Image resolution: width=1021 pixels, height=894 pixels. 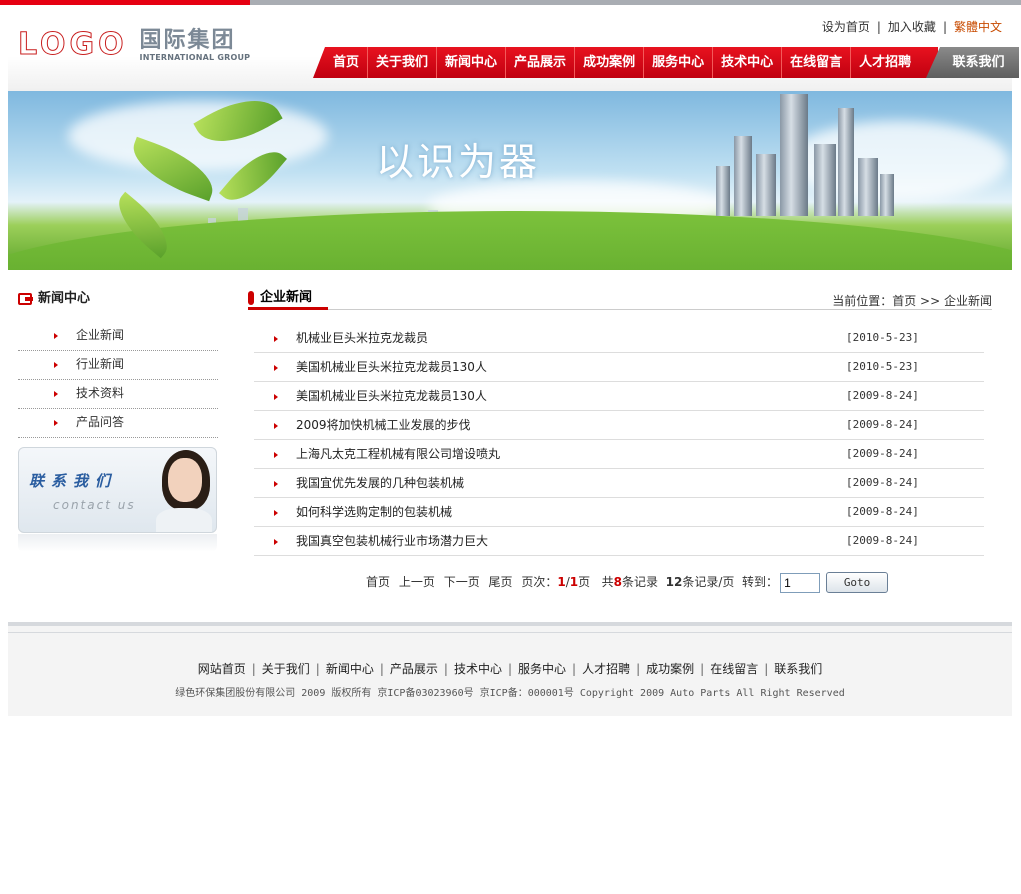 I want to click on total-pages: 1, so click(x=574, y=582).